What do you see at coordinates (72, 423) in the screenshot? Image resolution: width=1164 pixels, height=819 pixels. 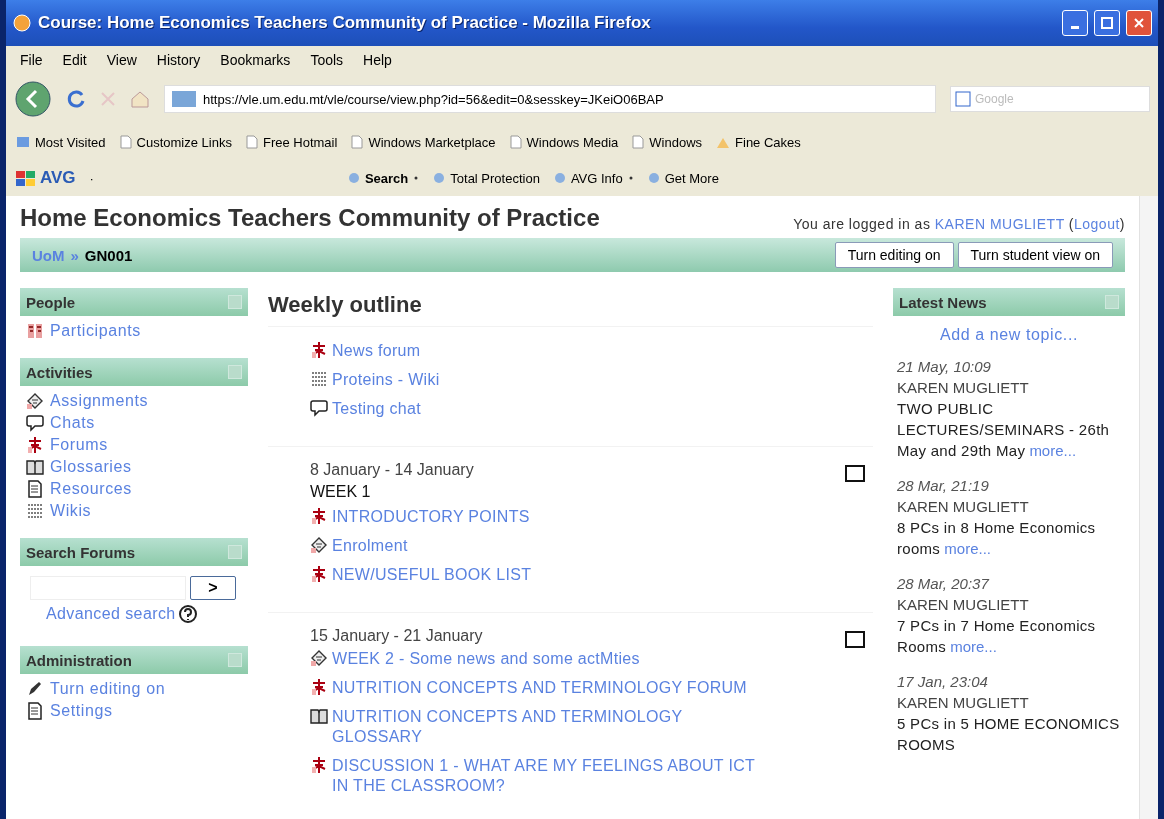 I see `sidebar-link: Chats` at bounding box center [72, 423].